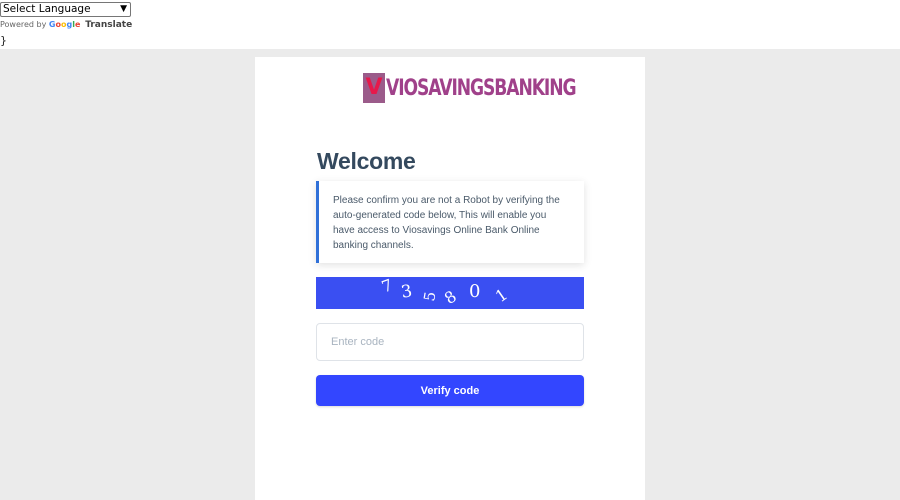  I want to click on captcha-char: 1, so click(501, 295).